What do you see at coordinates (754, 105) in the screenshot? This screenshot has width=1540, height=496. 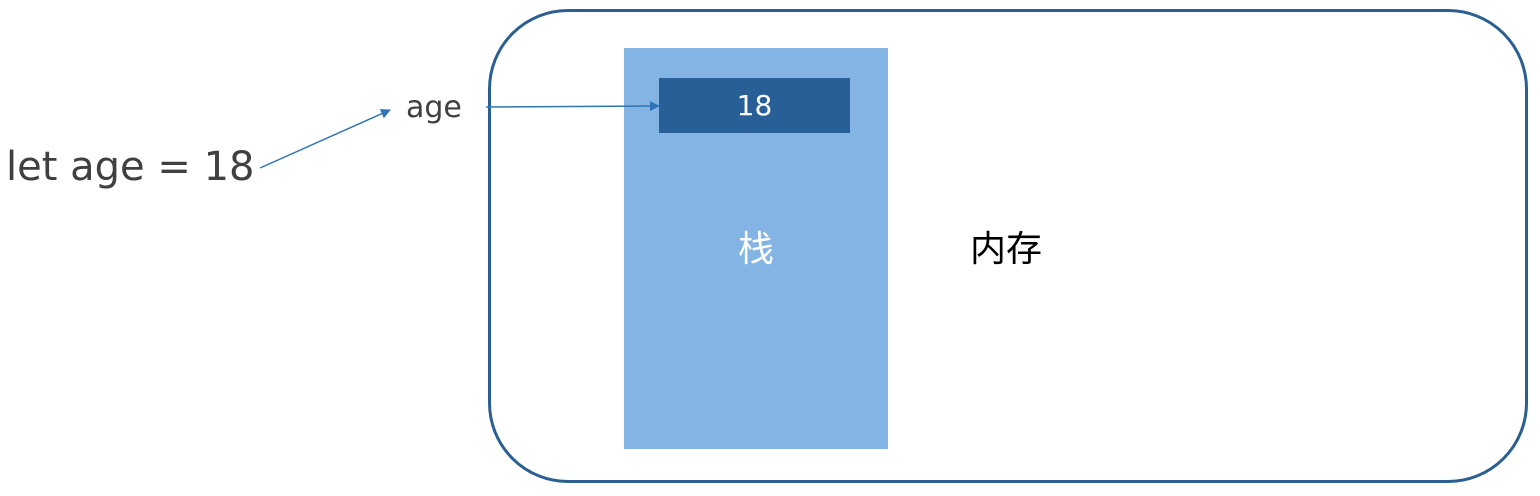 I see `stack-value-cell: 18` at bounding box center [754, 105].